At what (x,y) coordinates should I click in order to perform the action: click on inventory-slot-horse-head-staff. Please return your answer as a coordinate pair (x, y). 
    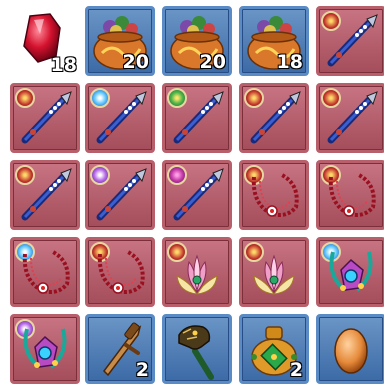
    Looking at the image, I should click on (197, 349).